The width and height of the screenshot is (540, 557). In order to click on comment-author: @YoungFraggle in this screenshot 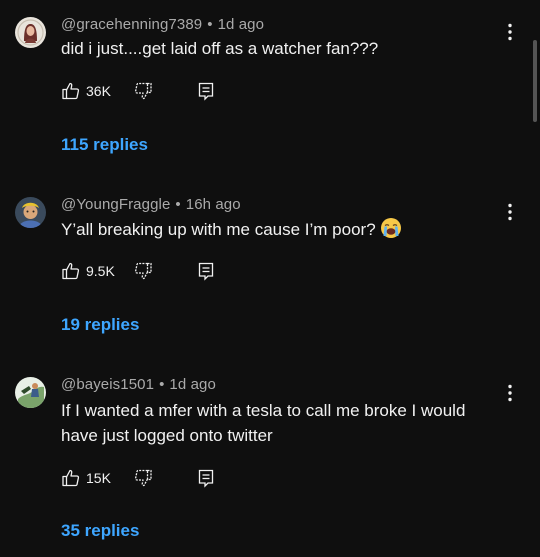, I will do `click(115, 204)`.